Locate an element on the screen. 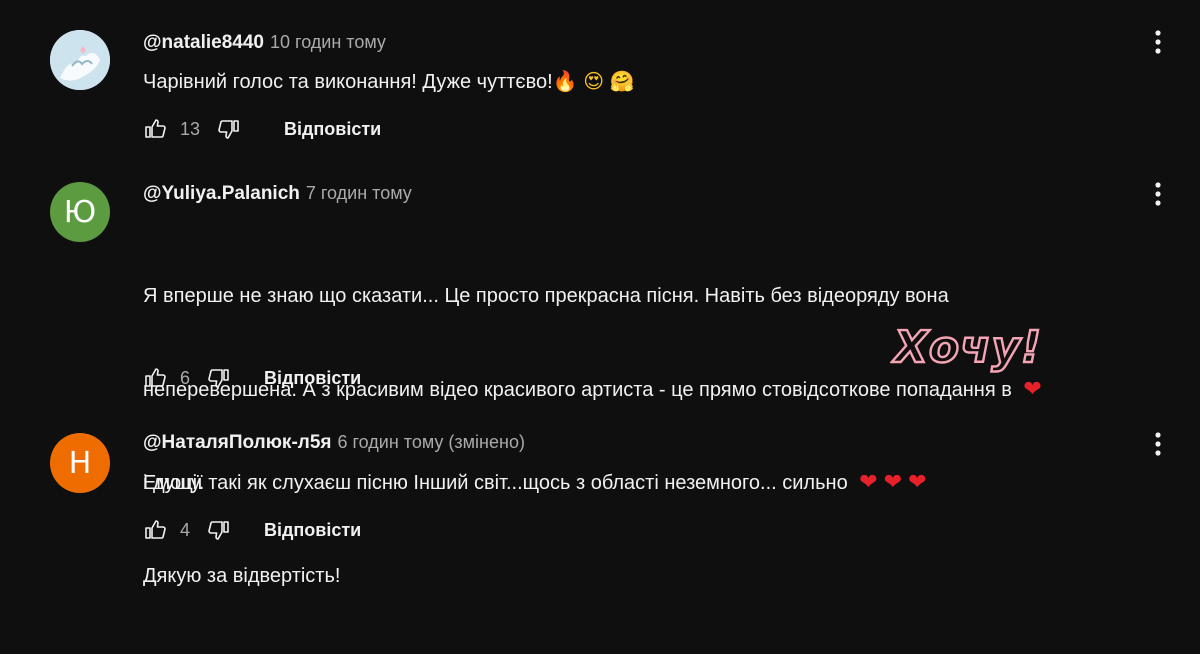 The width and height of the screenshot is (1200, 654). avatar-hands-heart-image is located at coordinates (80, 60).